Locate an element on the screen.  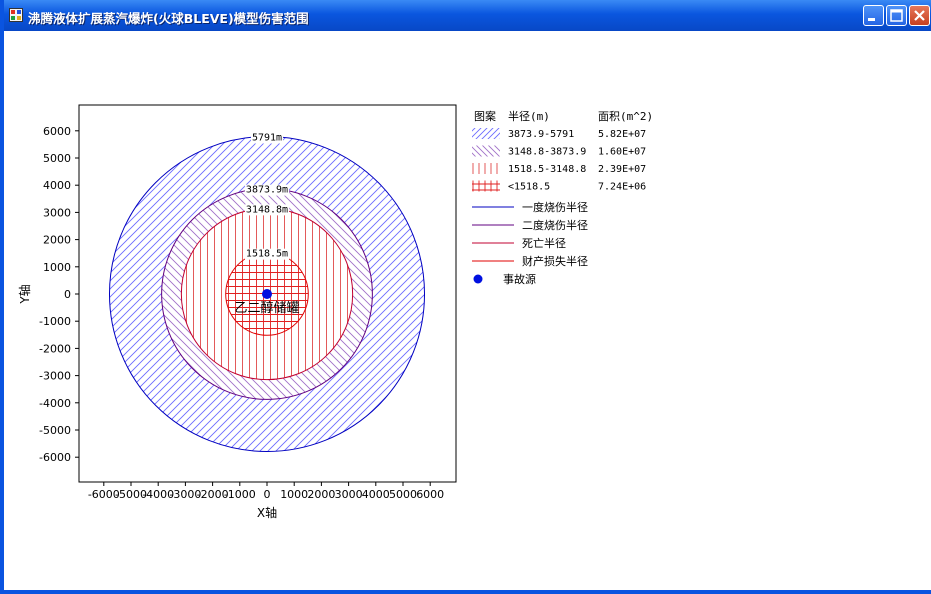
y-tick-label-8: -2000 is located at coordinates (55, 348).